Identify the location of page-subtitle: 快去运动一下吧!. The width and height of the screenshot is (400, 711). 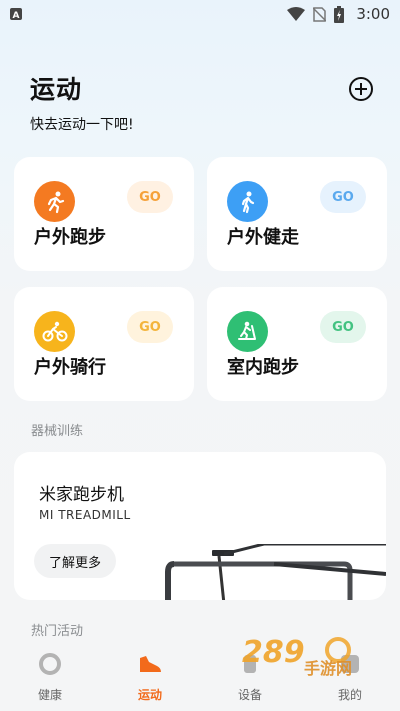
(82, 125).